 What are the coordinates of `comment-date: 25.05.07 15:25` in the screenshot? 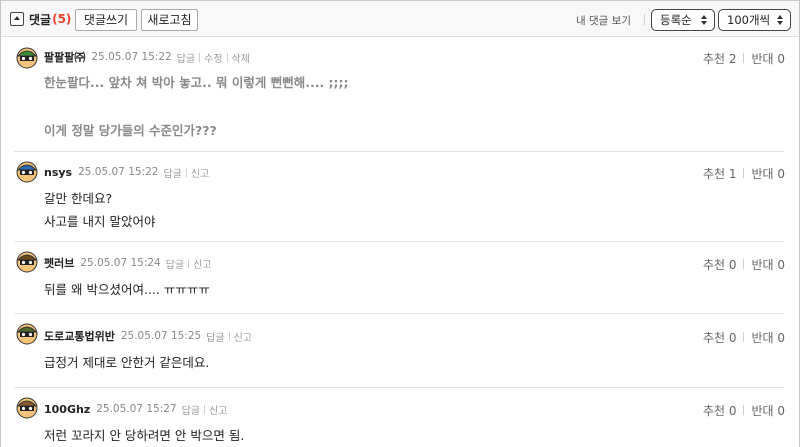 It's located at (161, 336).